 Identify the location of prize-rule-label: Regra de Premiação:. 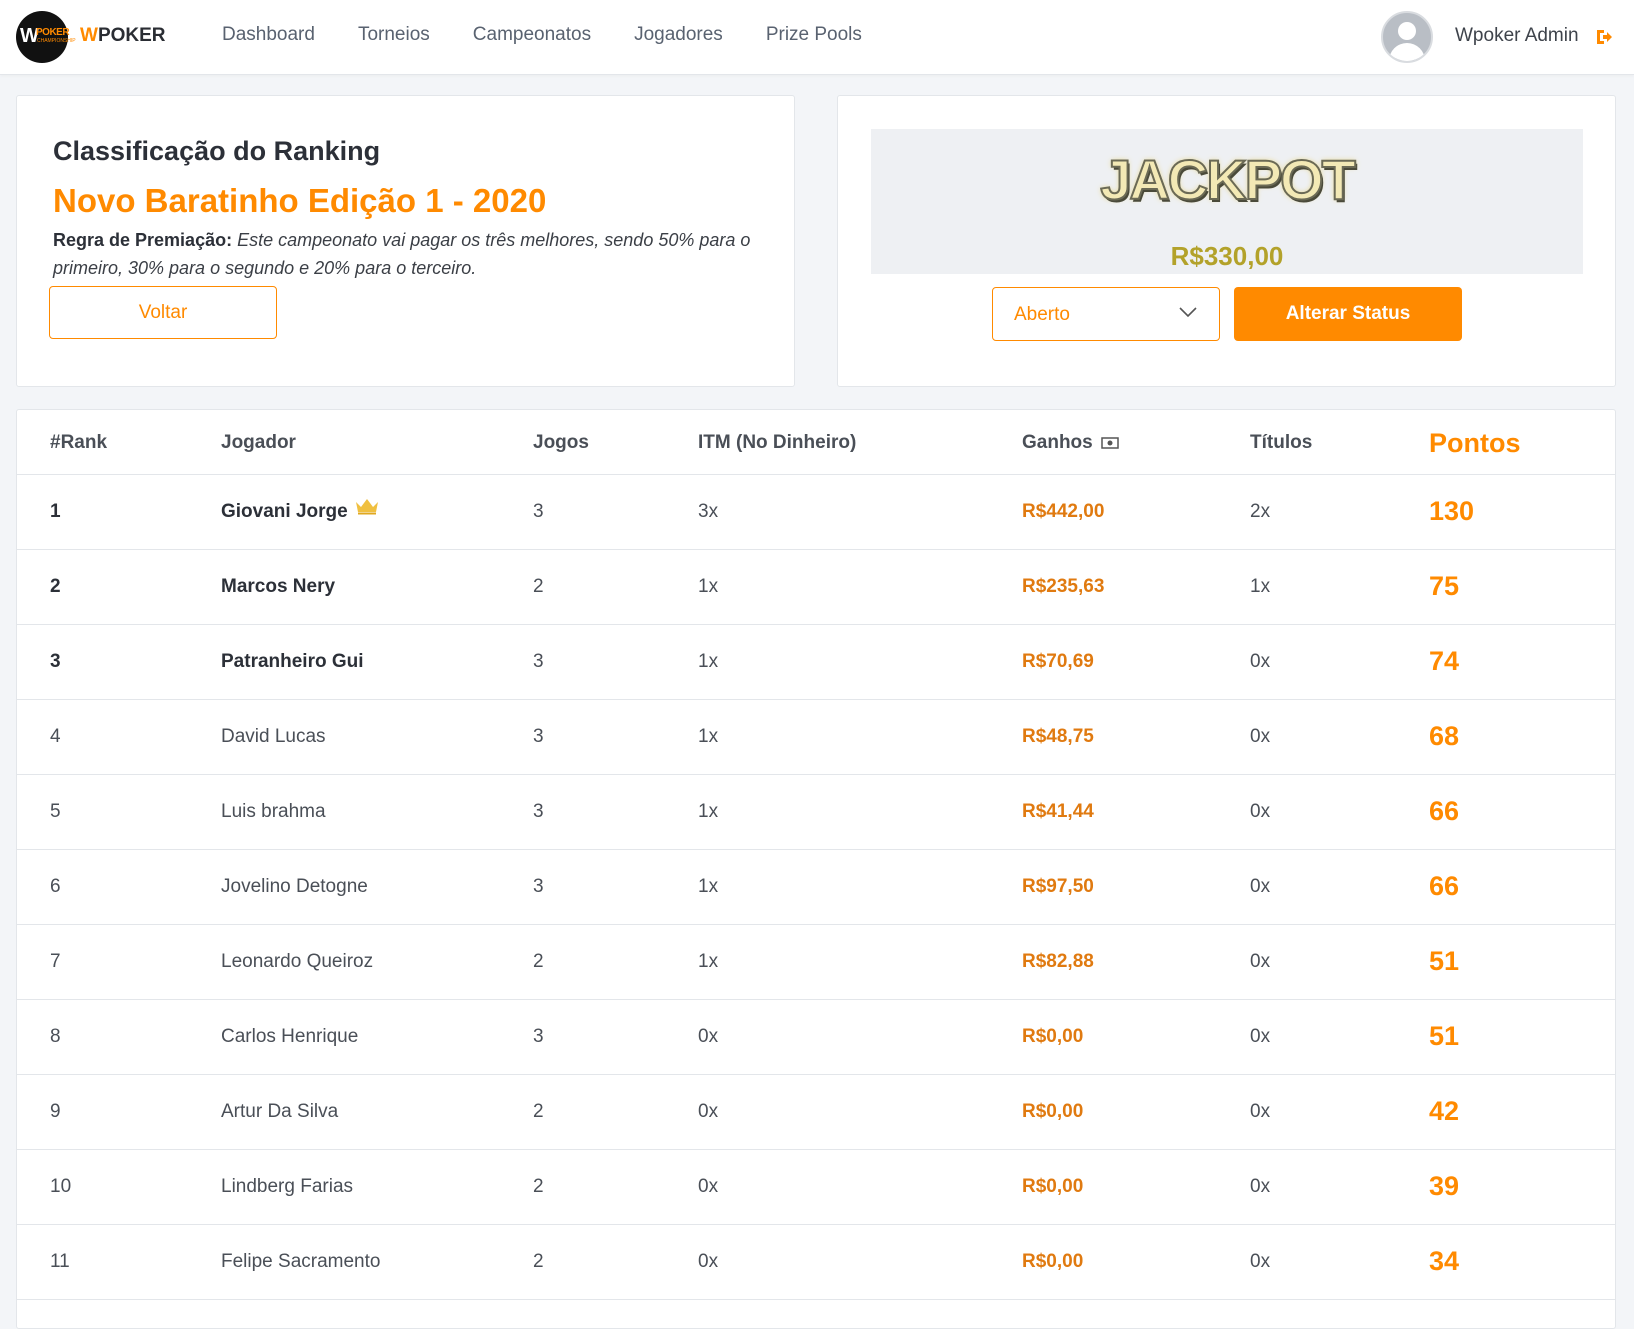
(143, 240).